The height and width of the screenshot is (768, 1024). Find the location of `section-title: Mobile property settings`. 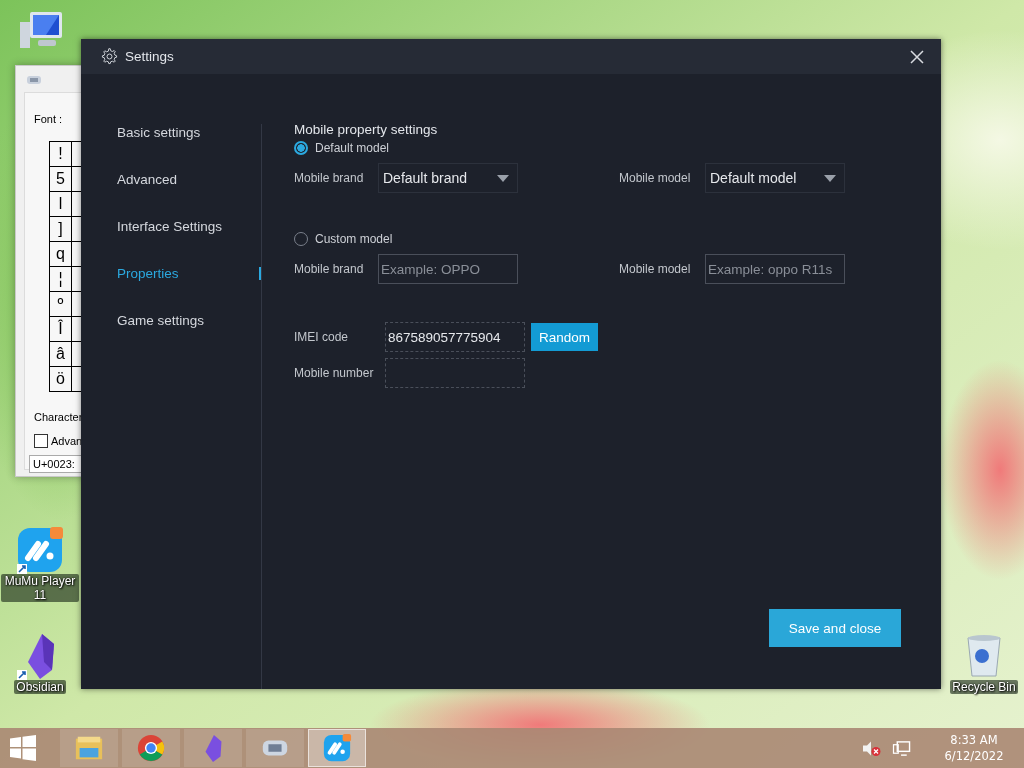

section-title: Mobile property settings is located at coordinates (366, 129).